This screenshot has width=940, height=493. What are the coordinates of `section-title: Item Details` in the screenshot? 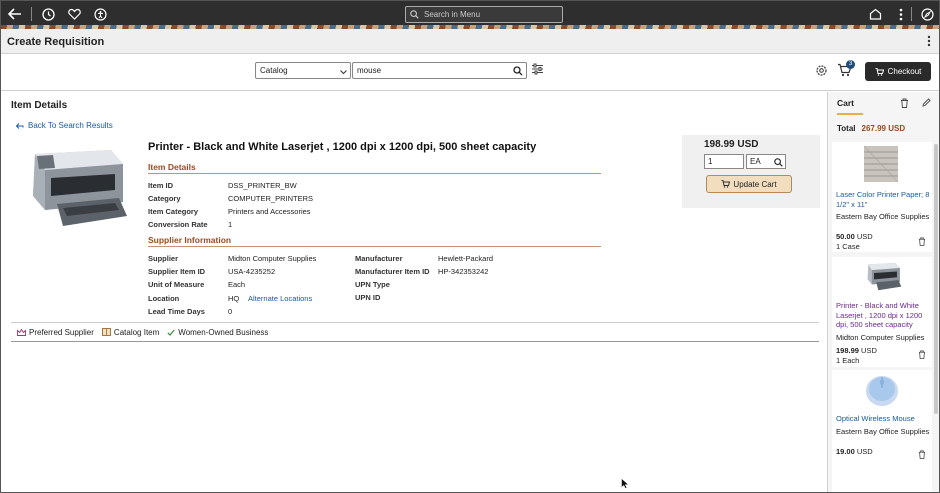 It's located at (39, 105).